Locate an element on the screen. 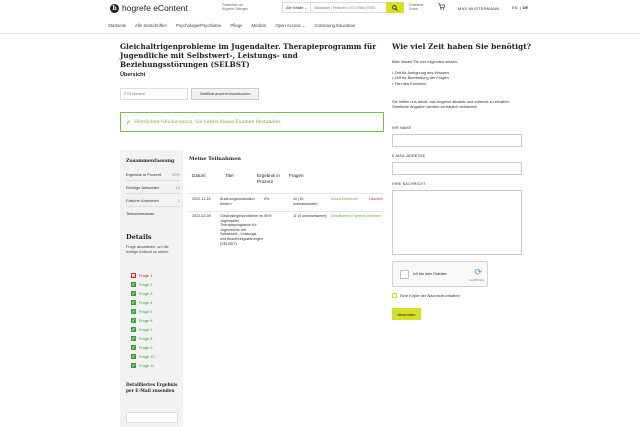 Image resolution: width=640 pixels, height=427 pixels. summary-value: 10 is located at coordinates (177, 187).